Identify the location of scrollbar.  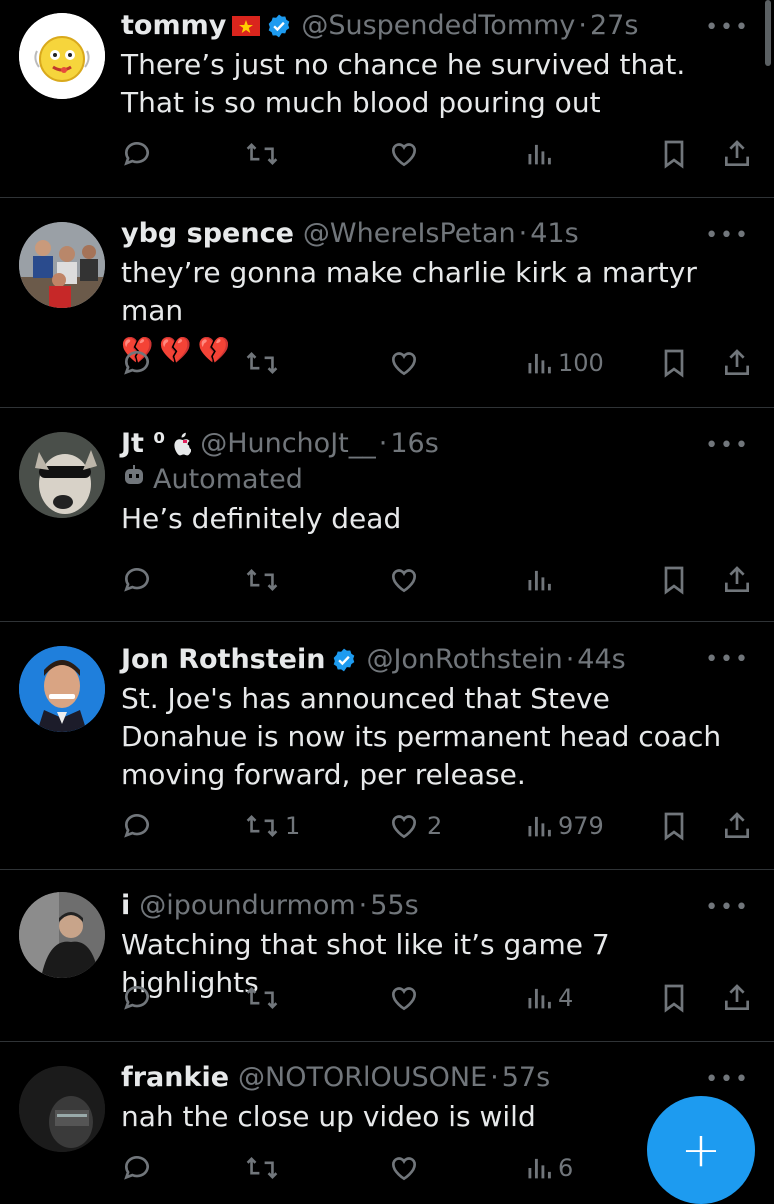
(768, 33).